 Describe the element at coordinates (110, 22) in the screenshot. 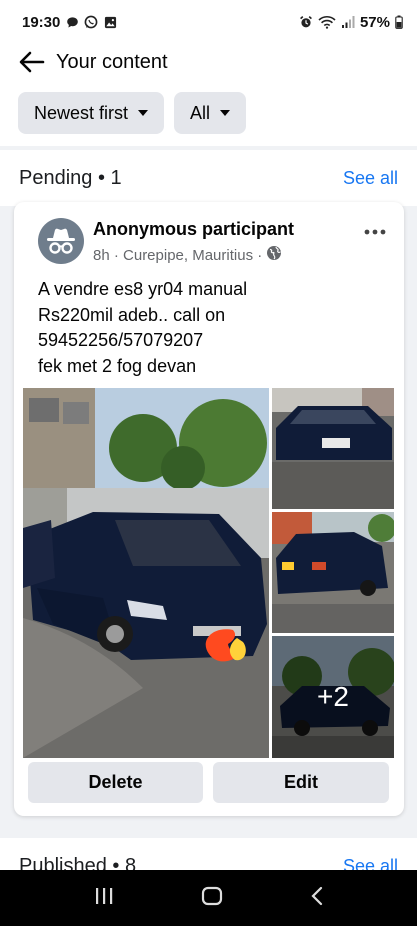

I see `gallery-icon` at that location.